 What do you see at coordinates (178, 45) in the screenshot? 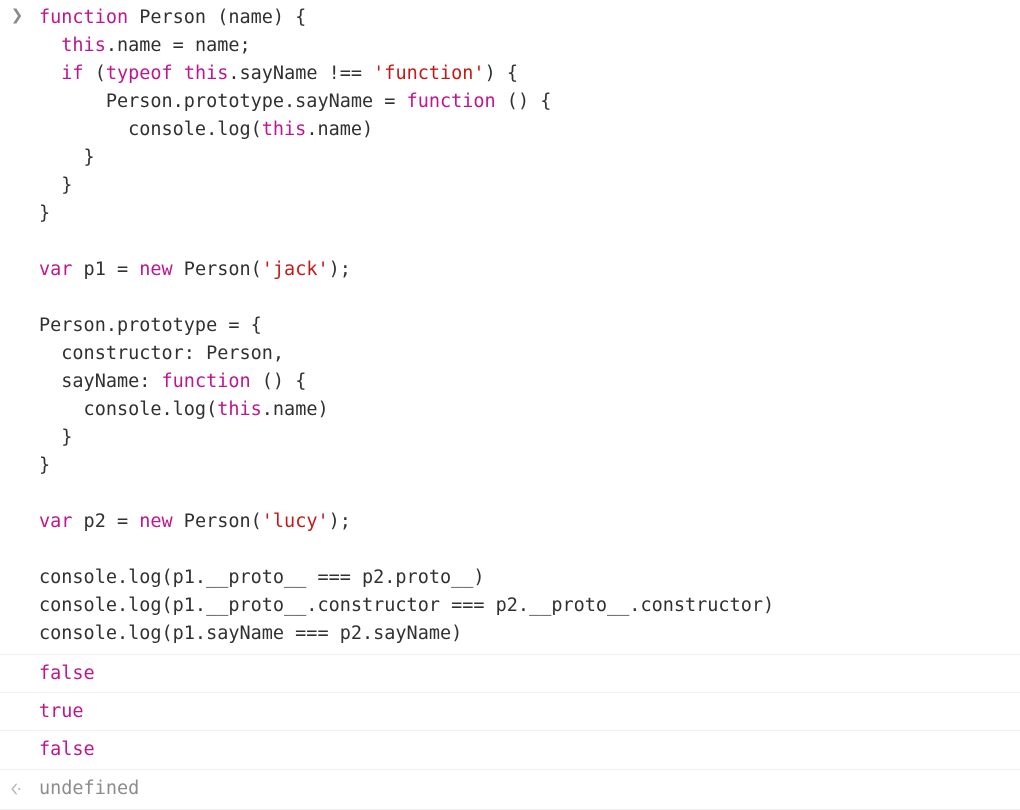
I see `code-token-pln: .name = name;` at bounding box center [178, 45].